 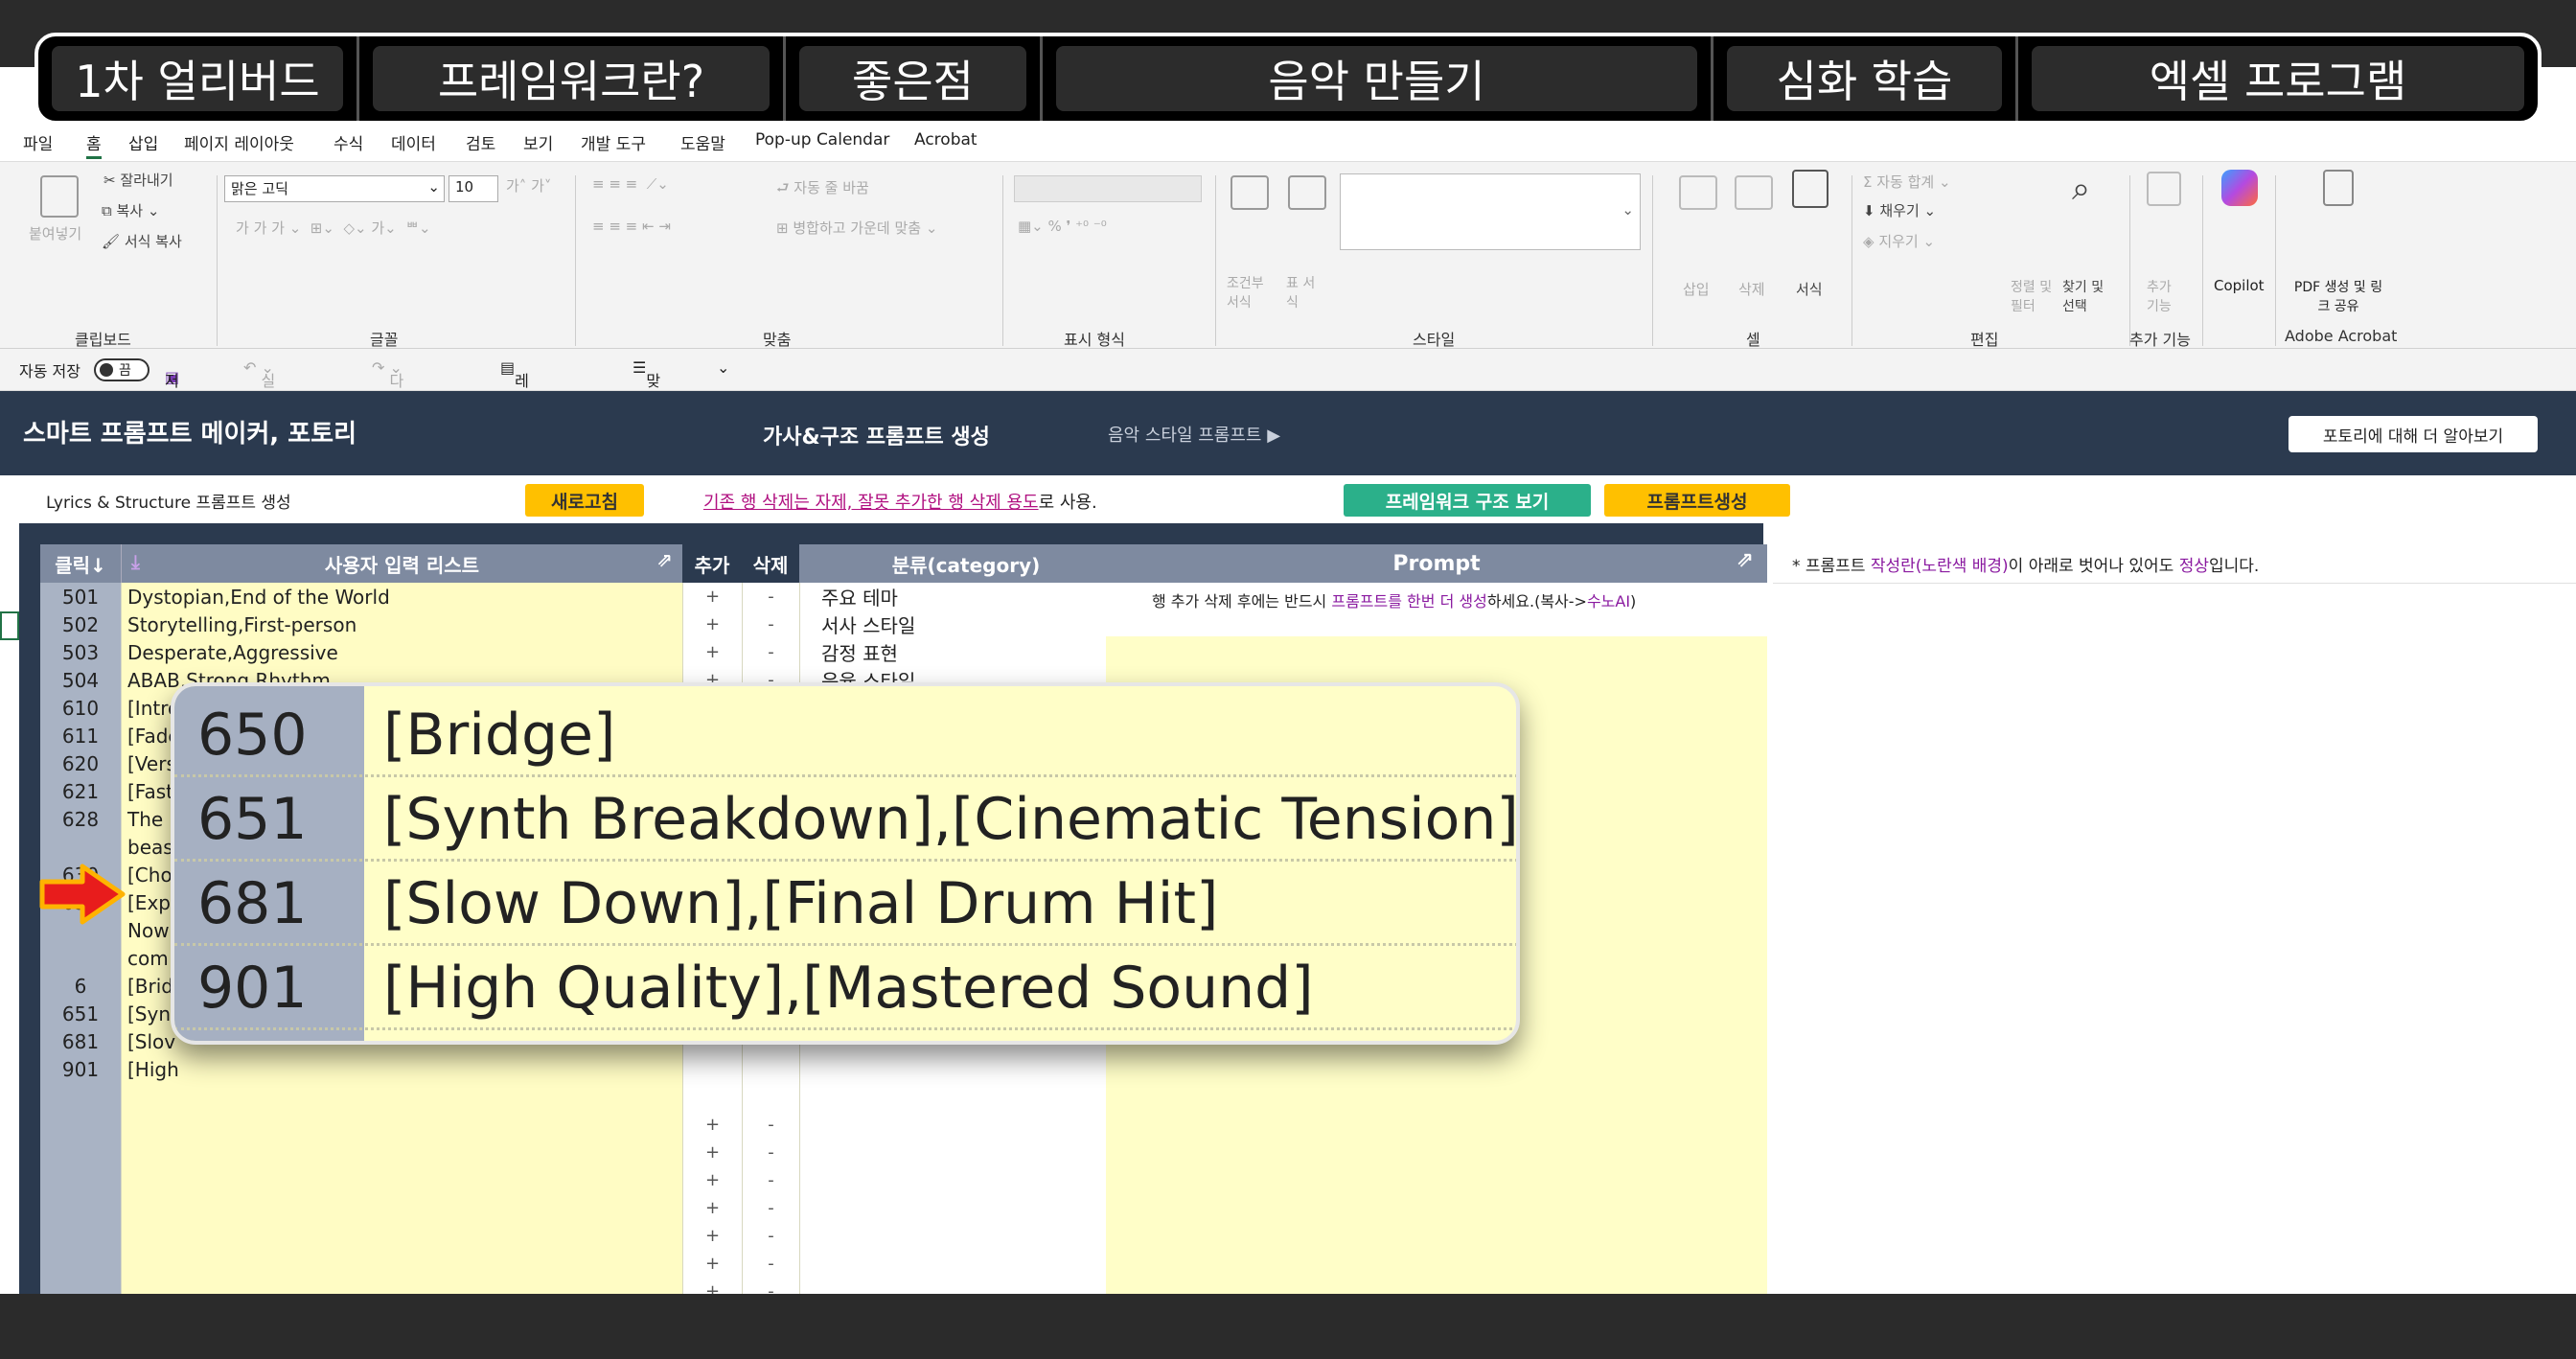 What do you see at coordinates (1108, 188) in the screenshot?
I see `number-format-select` at bounding box center [1108, 188].